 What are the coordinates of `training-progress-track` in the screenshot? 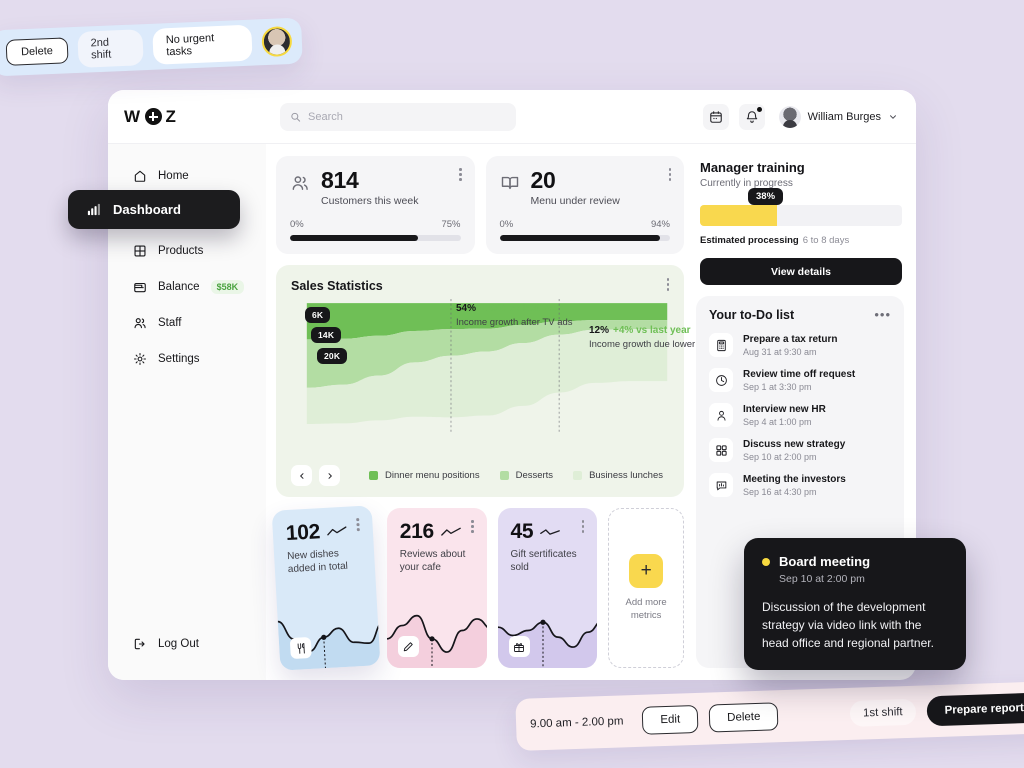 It's located at (801, 215).